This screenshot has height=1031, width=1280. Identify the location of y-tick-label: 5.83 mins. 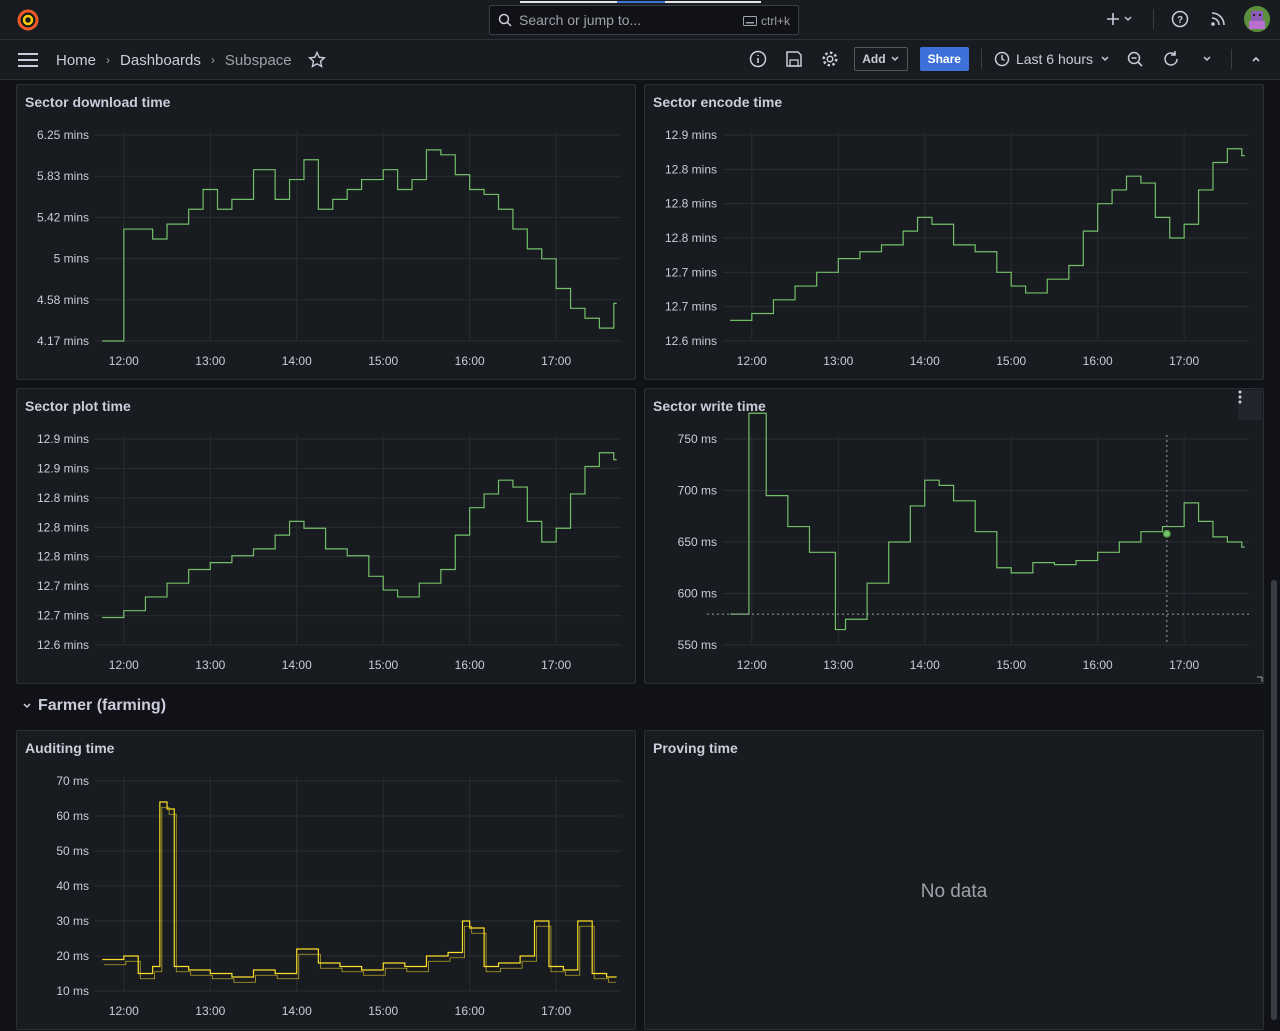
(63, 176).